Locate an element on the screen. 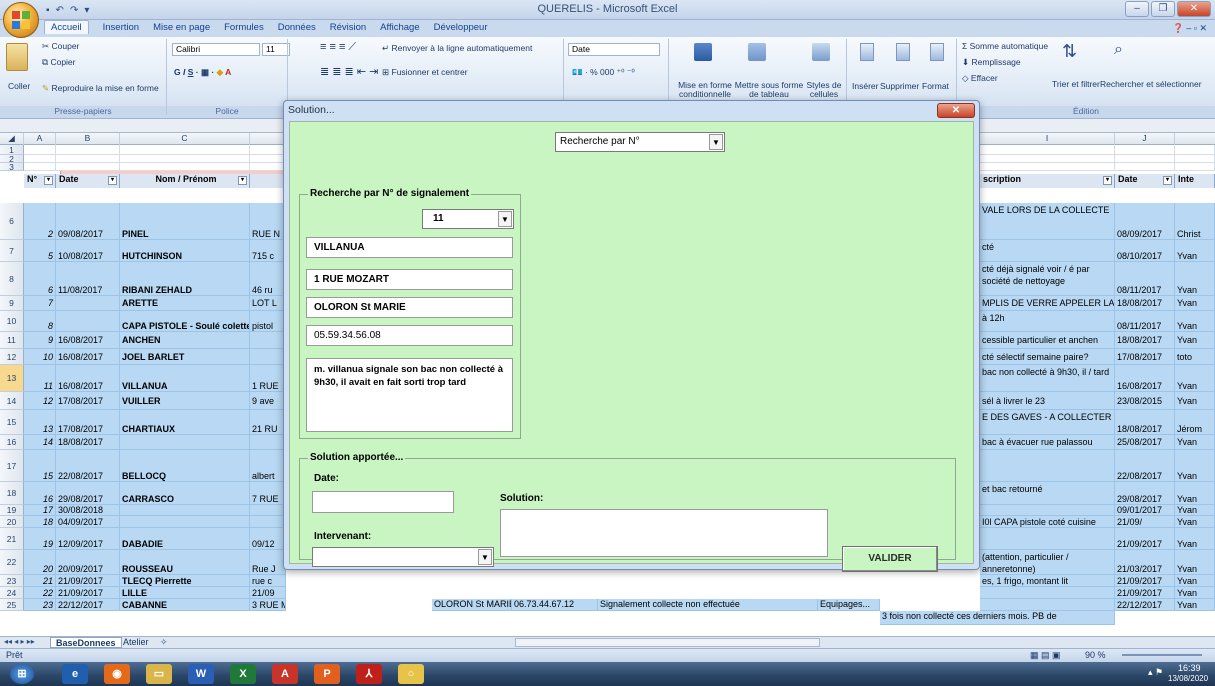 The width and height of the screenshot is (1215, 686). header-inte: Inte is located at coordinates (1195, 181).